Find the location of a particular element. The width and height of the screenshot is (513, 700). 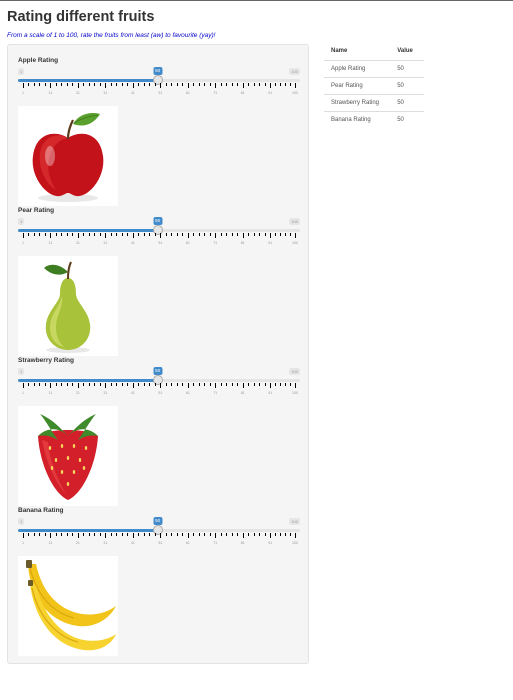

table-row: Apple Rating 50 is located at coordinates (374, 69).